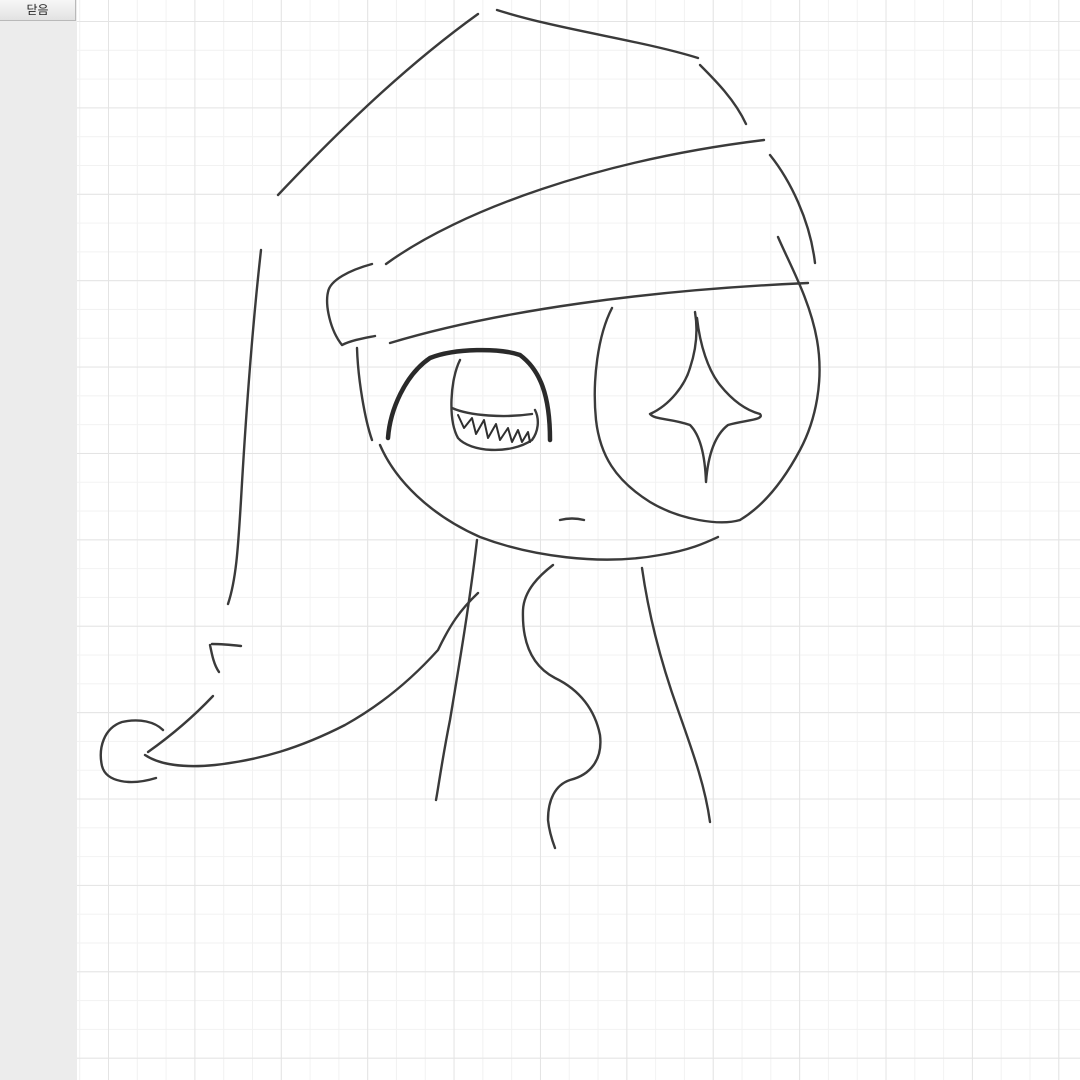  I want to click on sidebar: 닫음, so click(38, 540).